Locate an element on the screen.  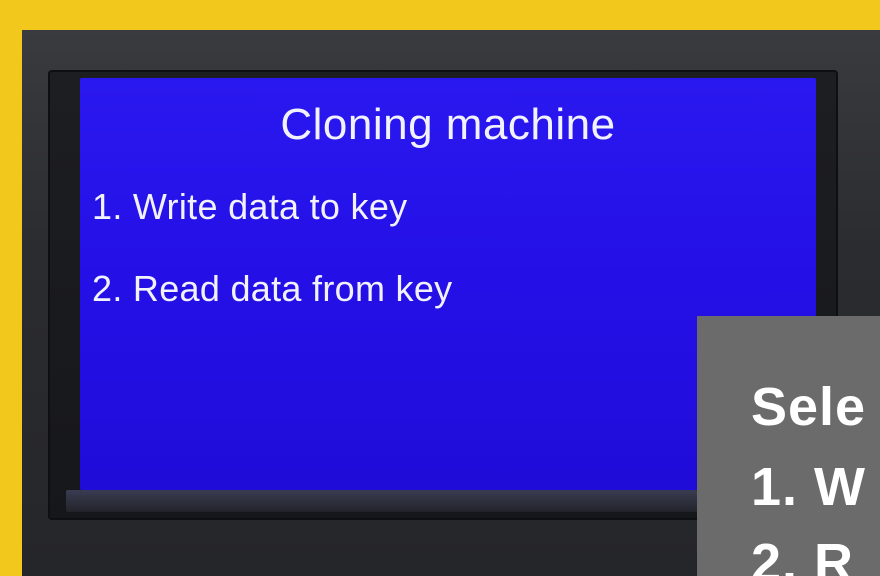
menu-item-write: 1. Write data to key is located at coordinates (249, 207).